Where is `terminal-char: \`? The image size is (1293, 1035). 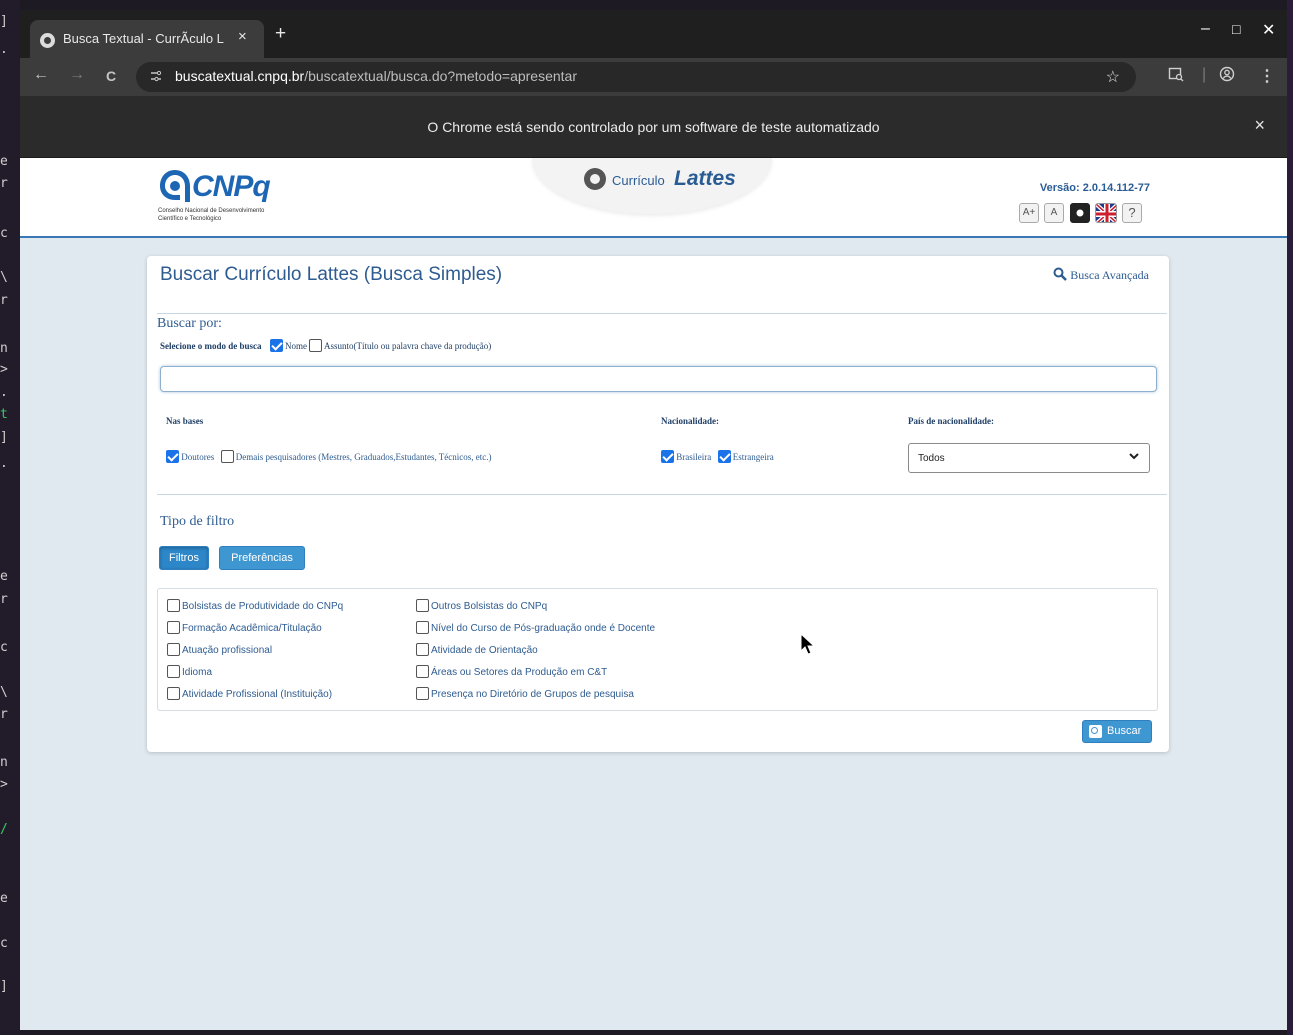 terminal-char: \ is located at coordinates (4, 277).